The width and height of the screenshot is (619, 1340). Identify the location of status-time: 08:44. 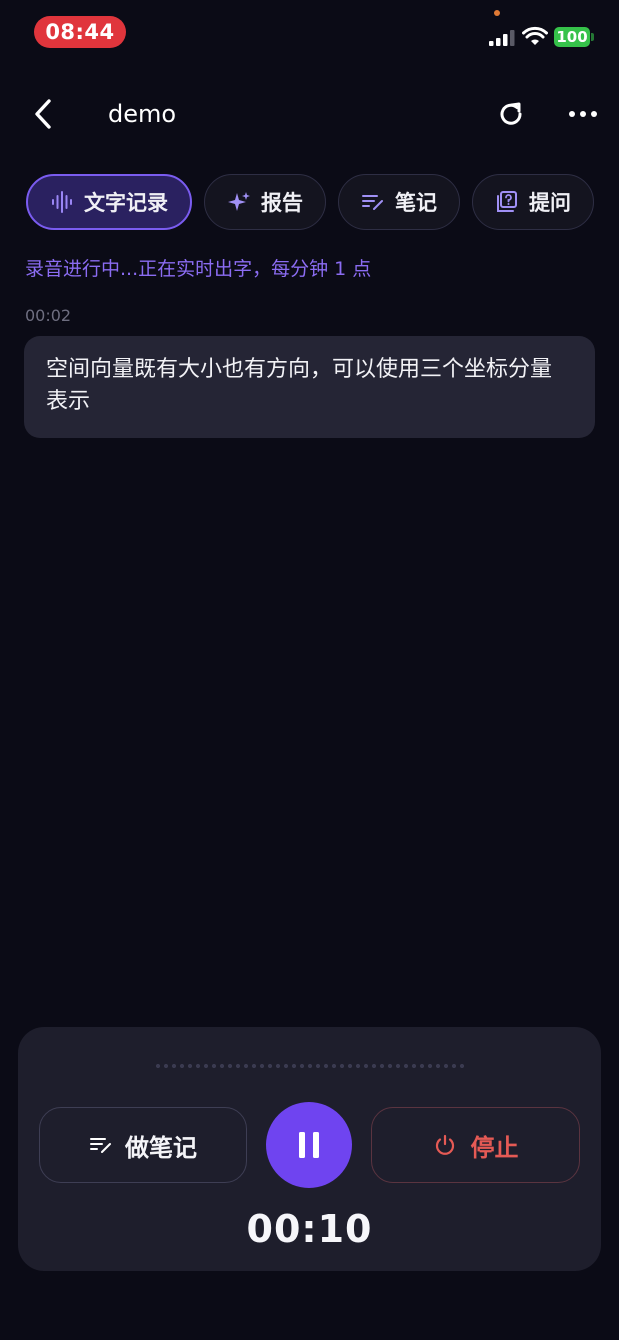
(80, 32).